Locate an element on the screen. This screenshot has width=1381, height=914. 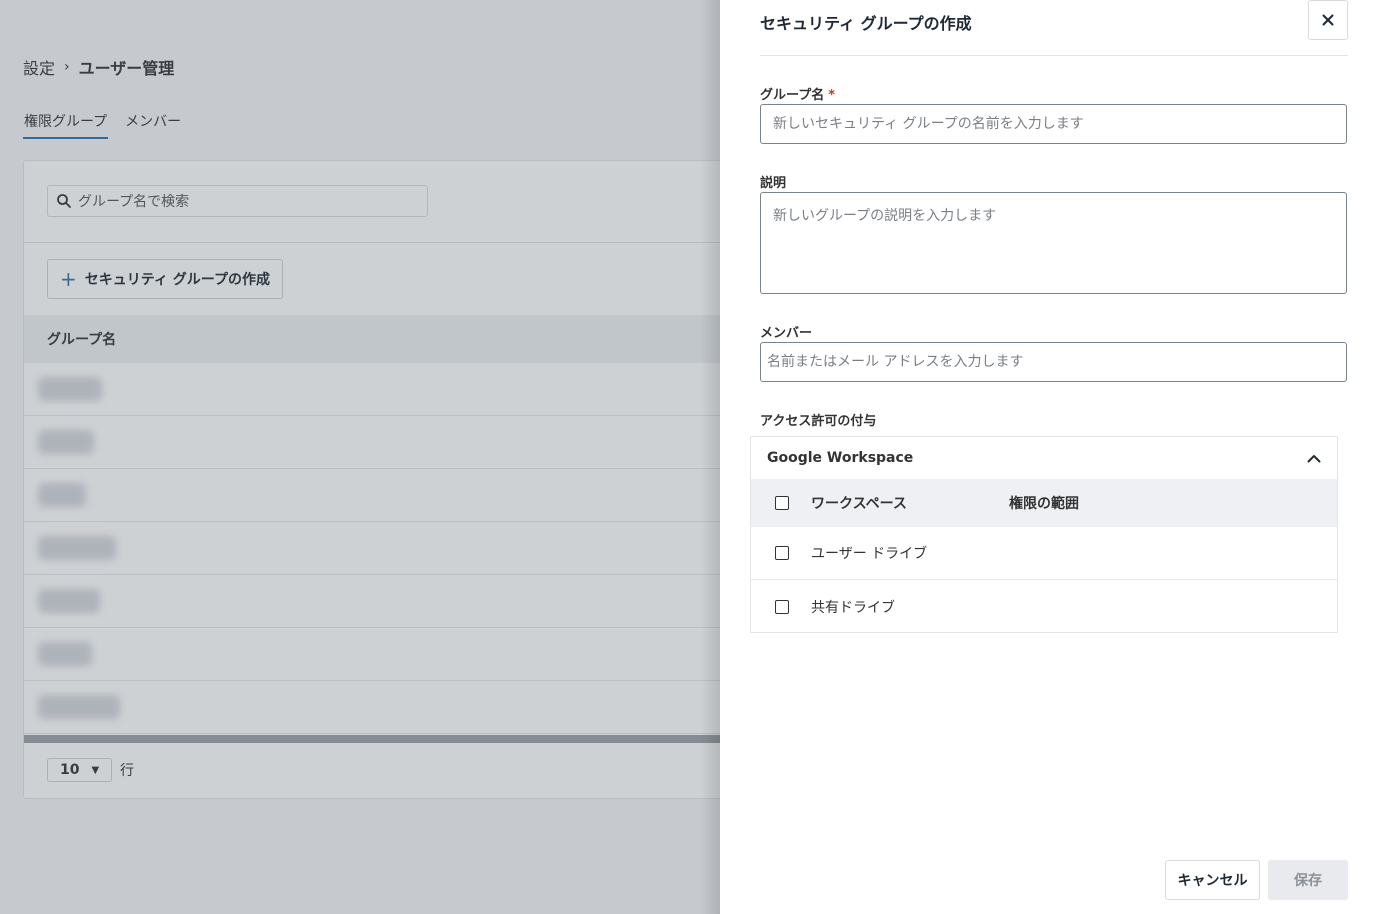
cancel-button: キャンセル is located at coordinates (1212, 880).